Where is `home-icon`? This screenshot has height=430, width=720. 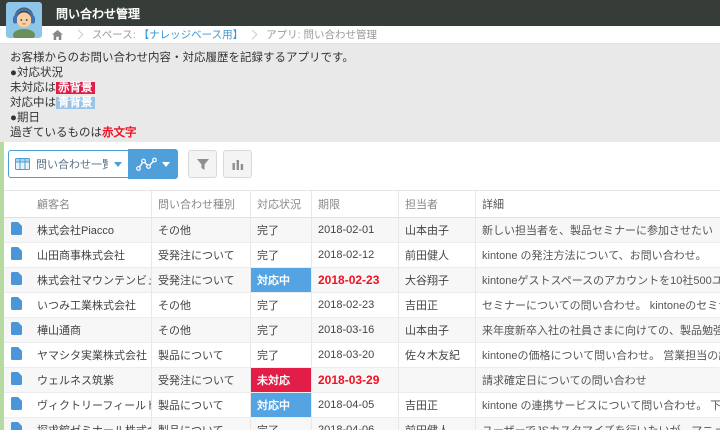 home-icon is located at coordinates (57, 34).